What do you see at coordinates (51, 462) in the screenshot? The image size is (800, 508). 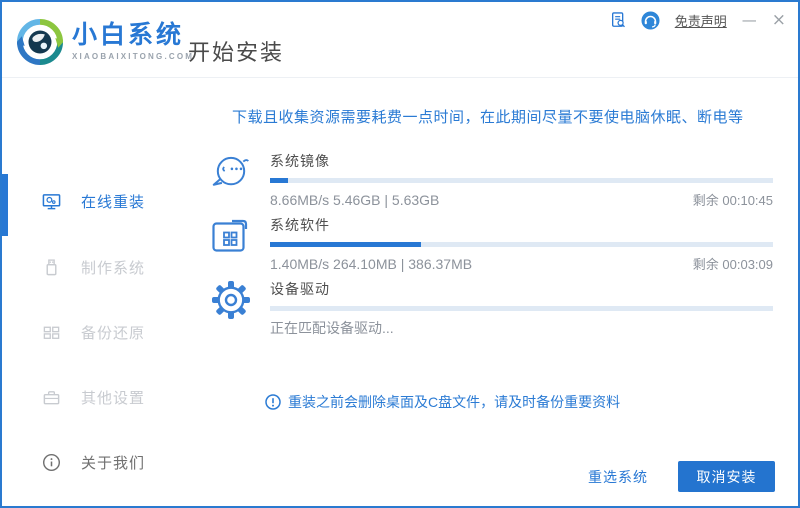 I see `info-icon` at bounding box center [51, 462].